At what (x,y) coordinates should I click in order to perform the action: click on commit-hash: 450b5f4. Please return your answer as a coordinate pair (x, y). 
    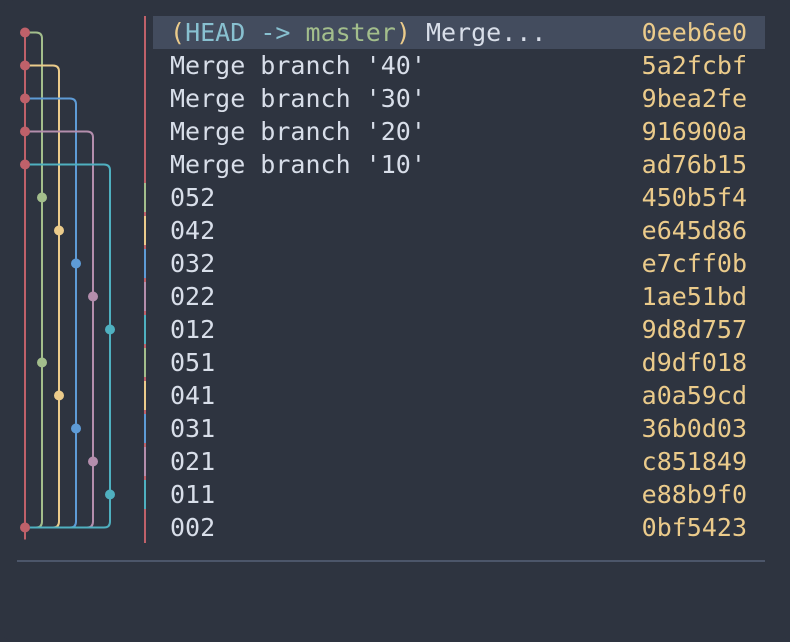
    Looking at the image, I should click on (694, 197).